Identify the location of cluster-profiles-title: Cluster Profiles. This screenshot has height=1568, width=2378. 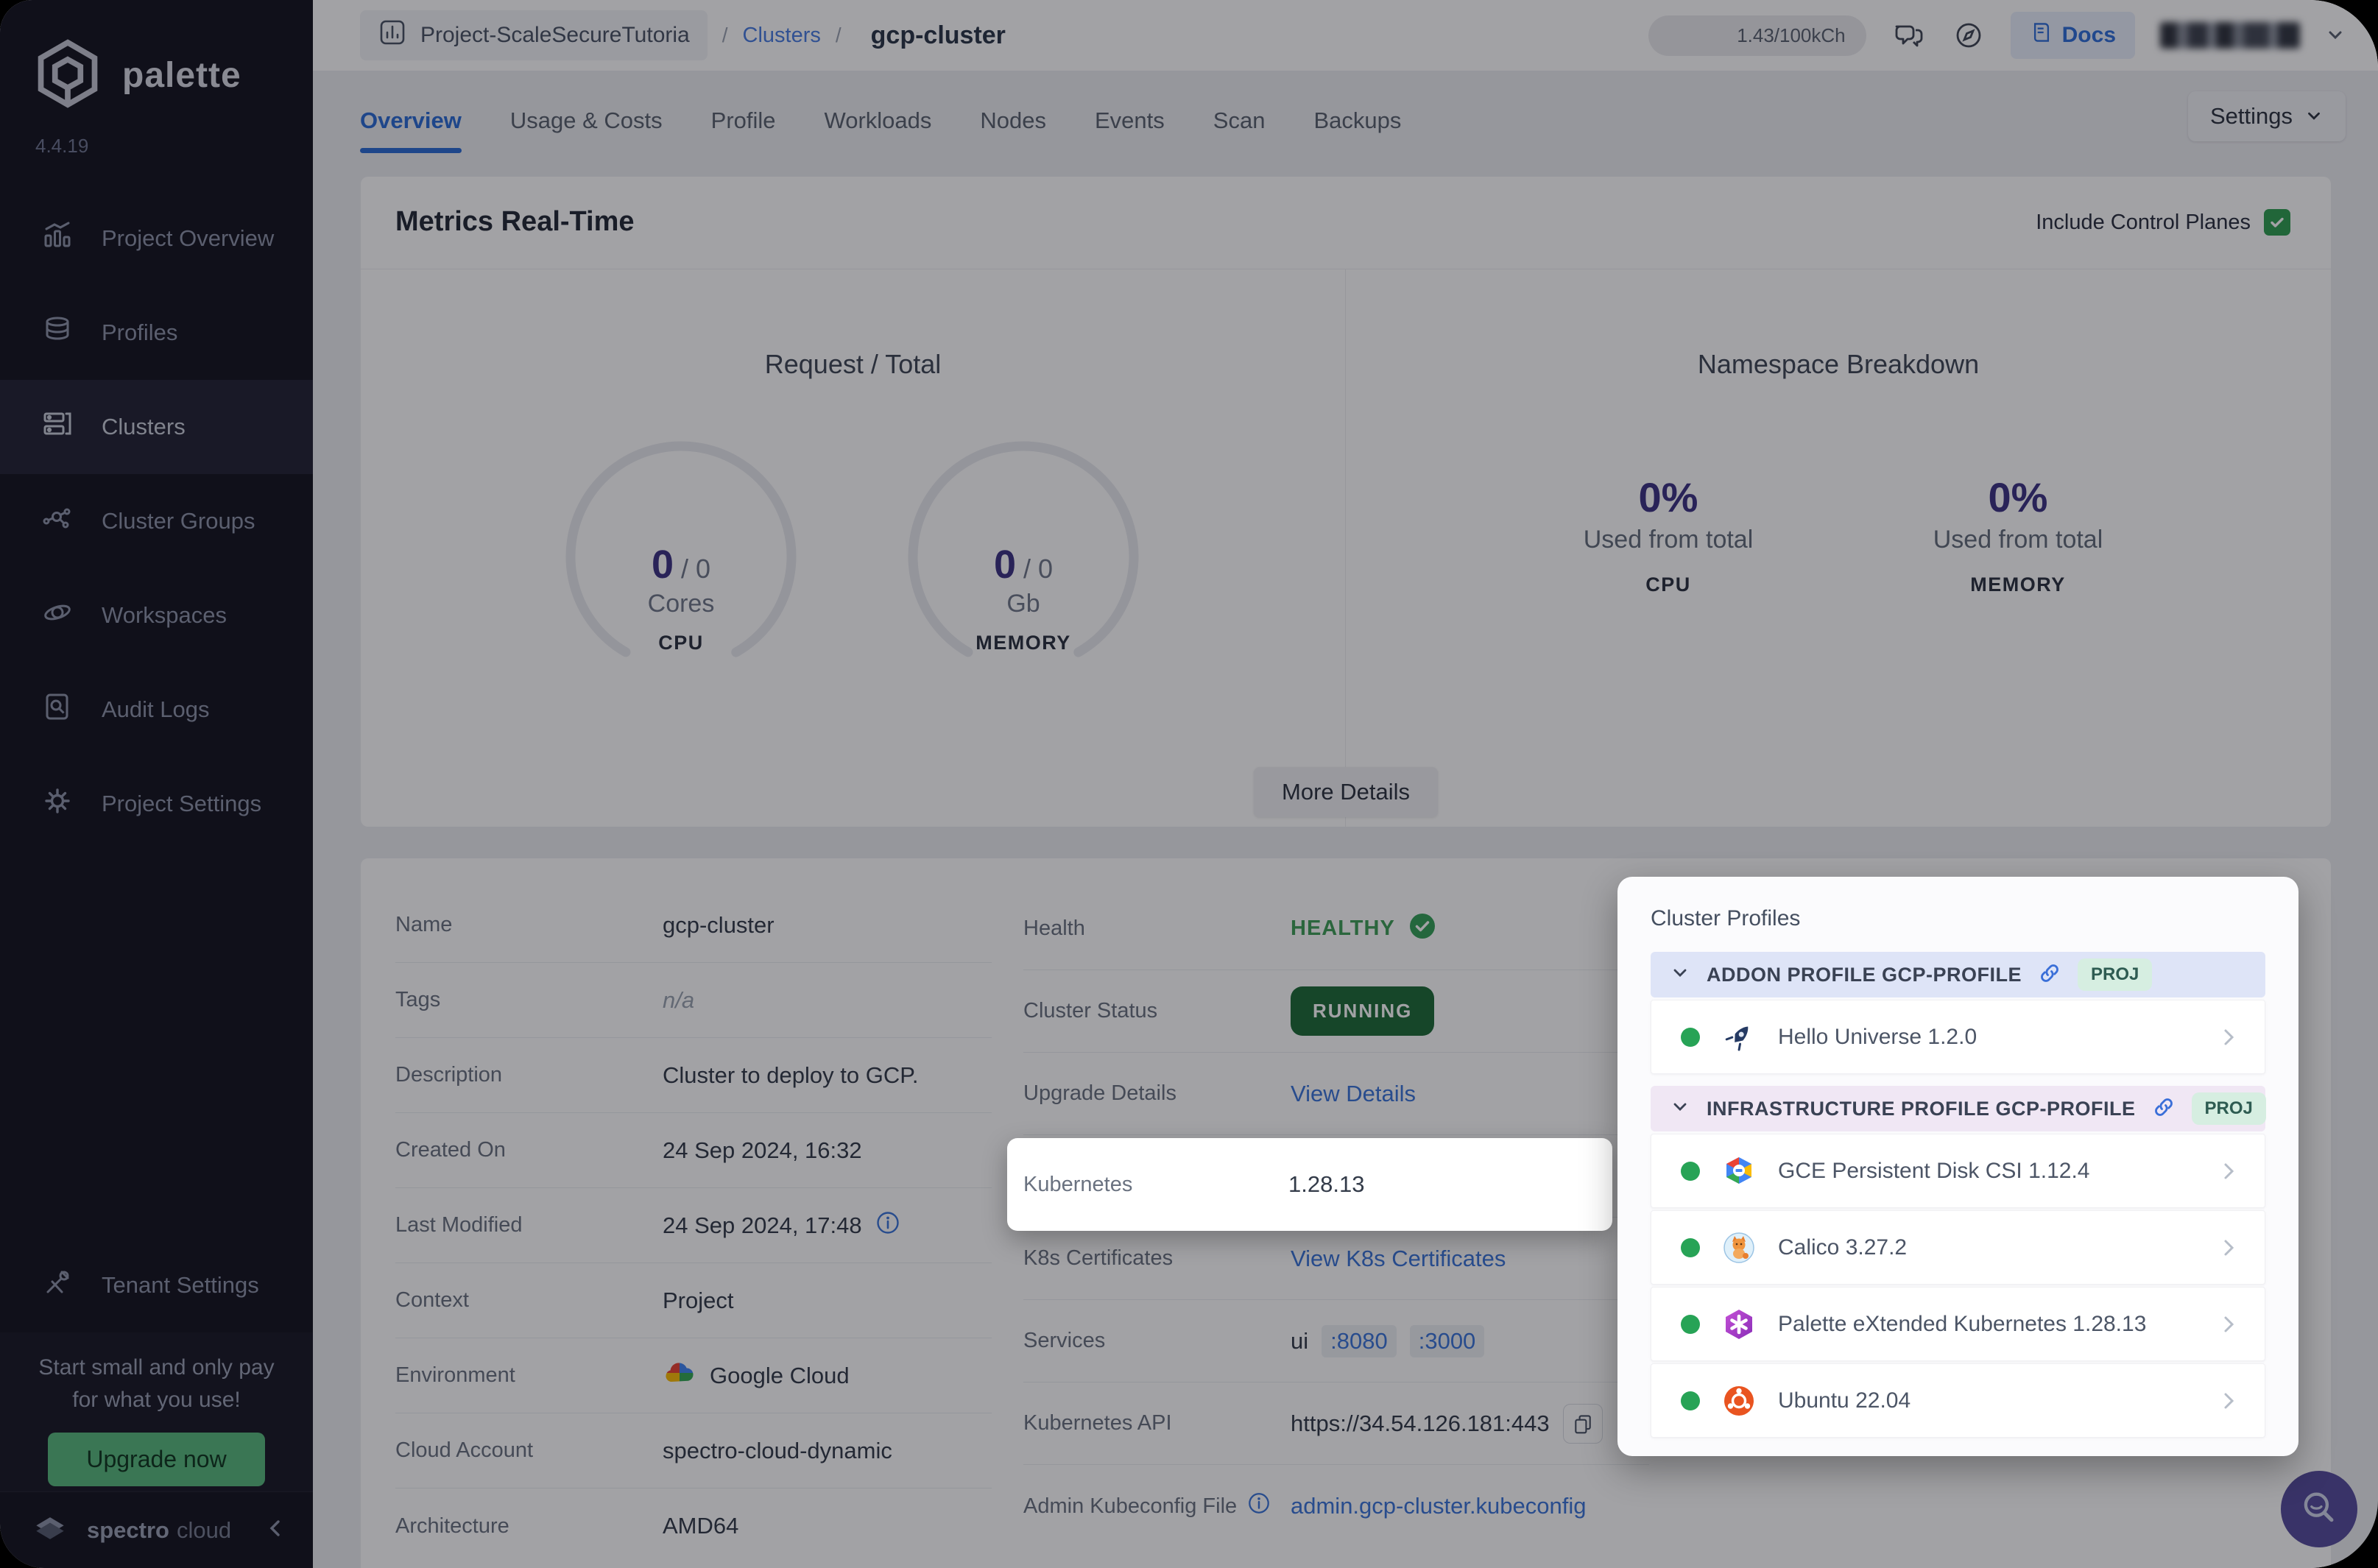
(1726, 918).